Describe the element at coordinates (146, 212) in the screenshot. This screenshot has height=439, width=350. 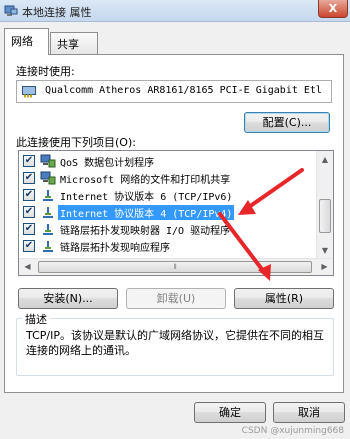
I see `item-label: Internet 协议版本 4 (TCP/IPv4)` at that location.